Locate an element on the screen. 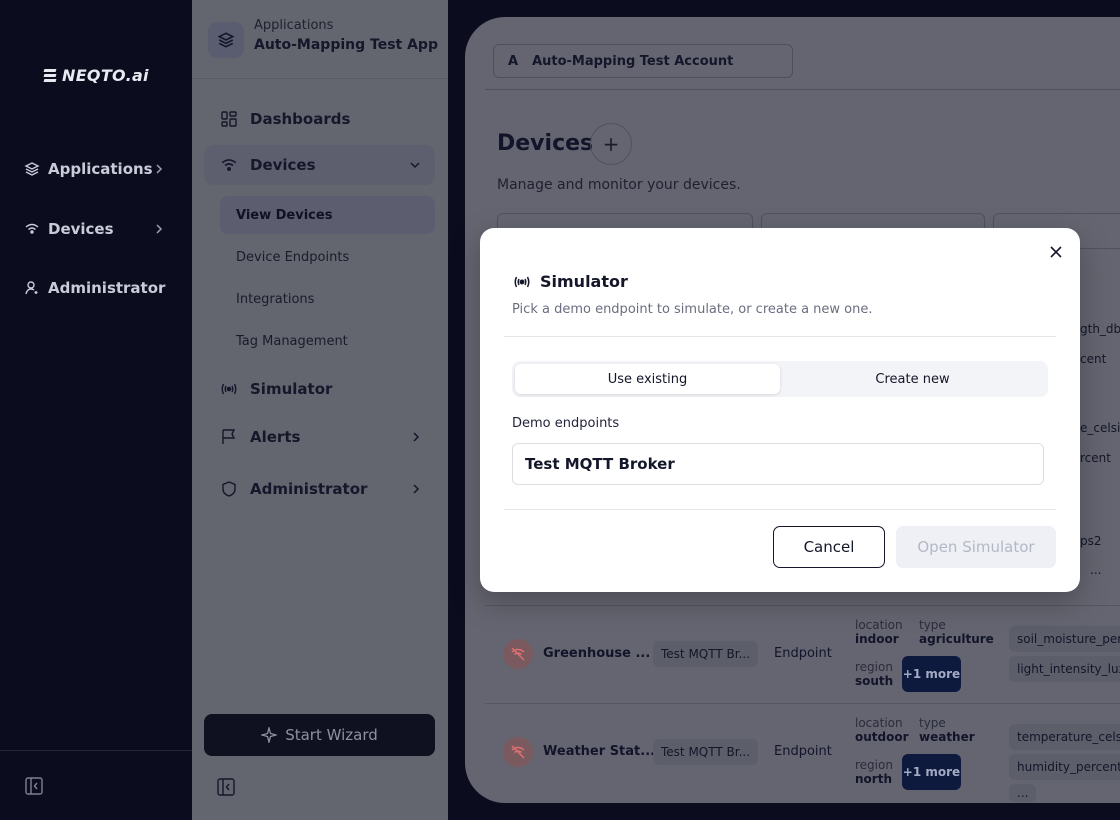 The height and width of the screenshot is (820, 1120). tab-create-new: Create new is located at coordinates (912, 379).